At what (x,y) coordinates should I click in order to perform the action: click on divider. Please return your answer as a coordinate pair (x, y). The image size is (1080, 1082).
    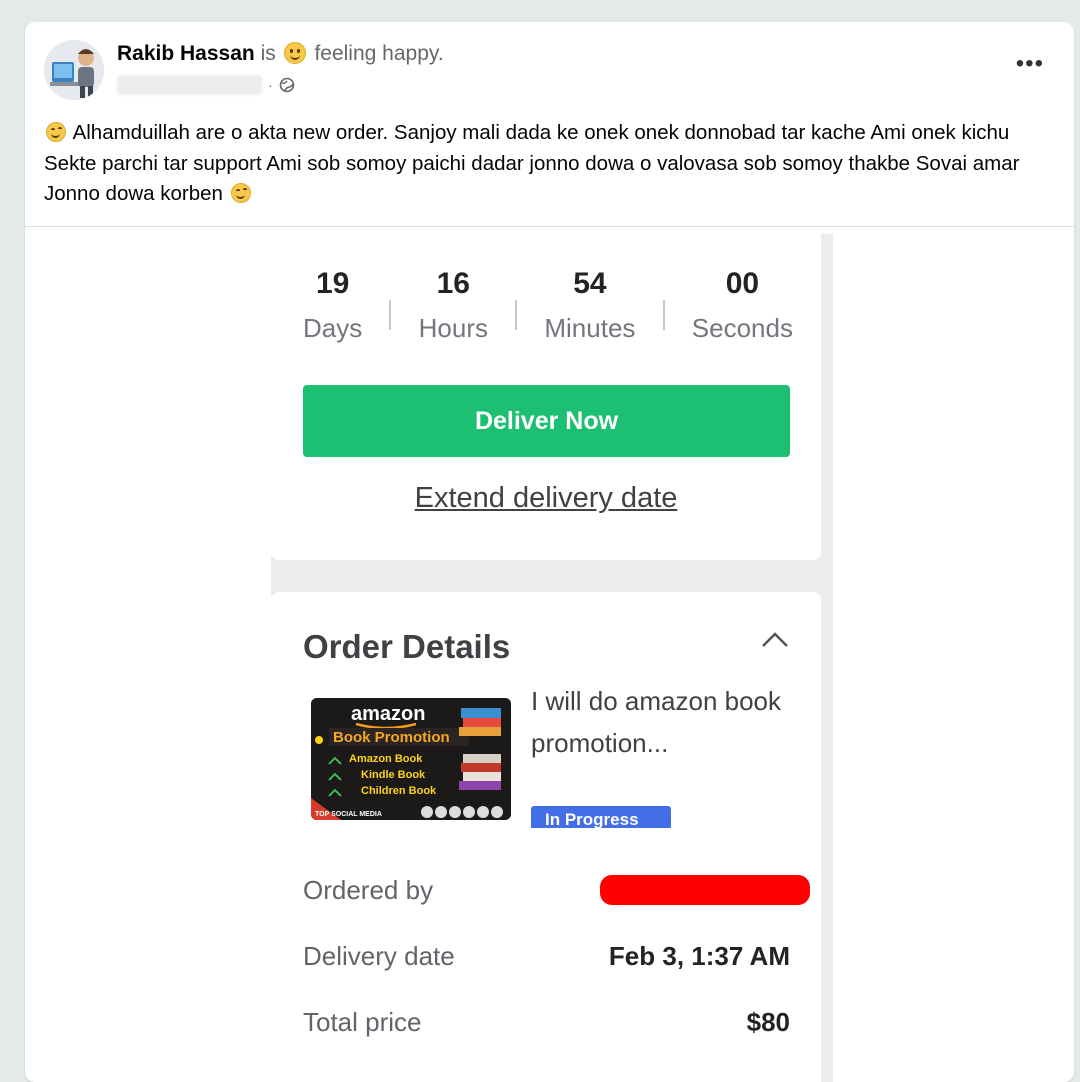
    Looking at the image, I should click on (549, 226).